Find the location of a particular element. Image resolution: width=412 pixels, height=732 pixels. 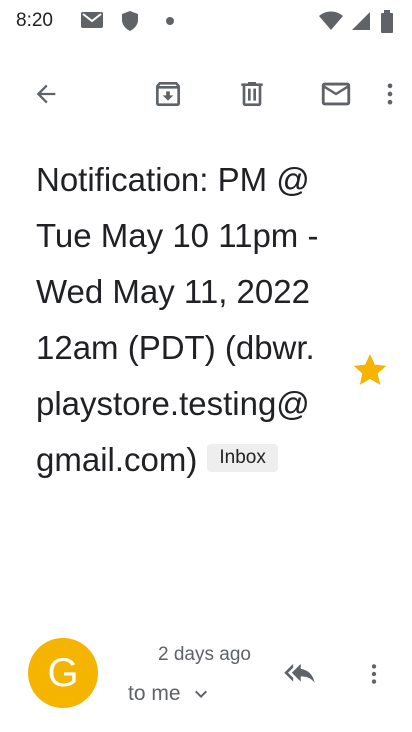

sender-avatar: G is located at coordinates (63, 673).